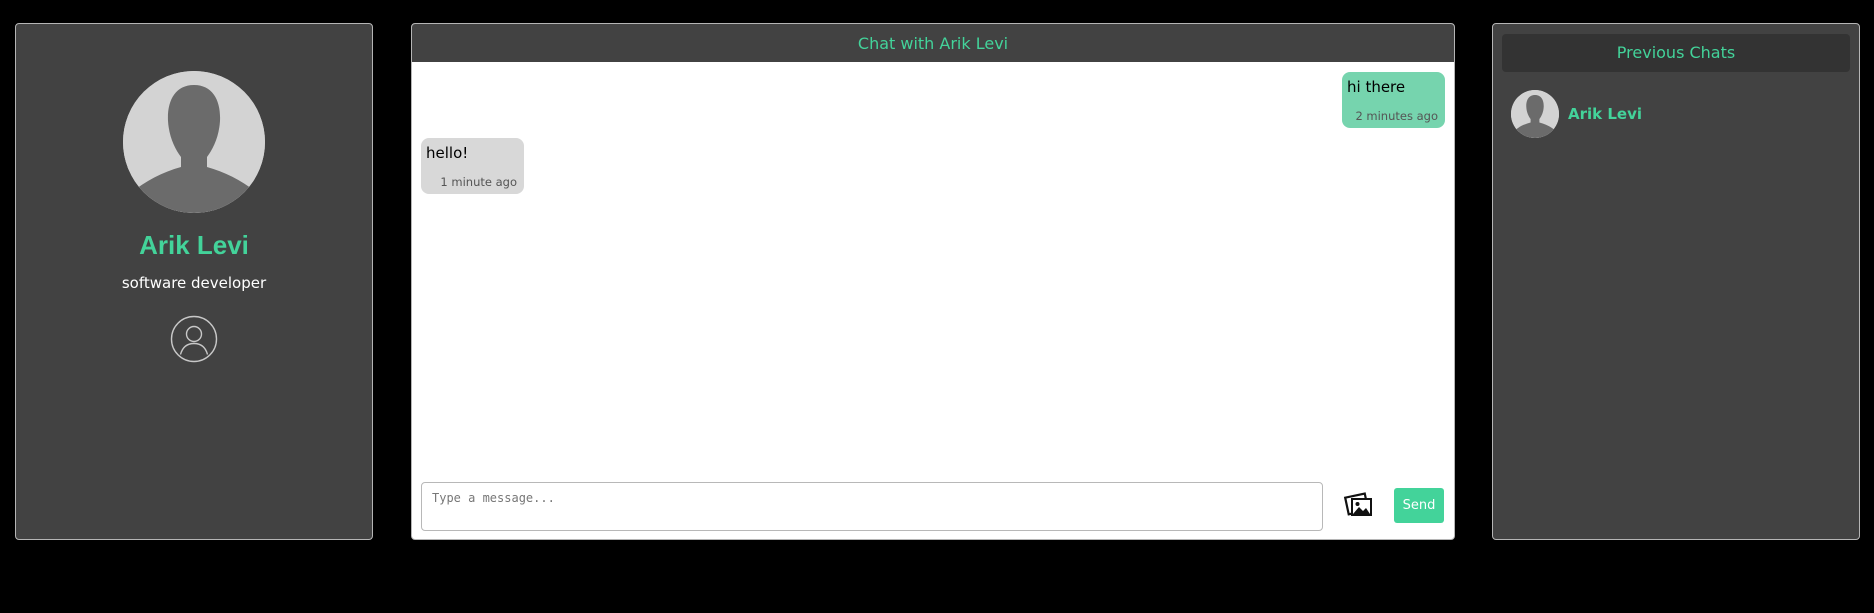 The image size is (1874, 613). I want to click on history-avatar, so click(1535, 114).